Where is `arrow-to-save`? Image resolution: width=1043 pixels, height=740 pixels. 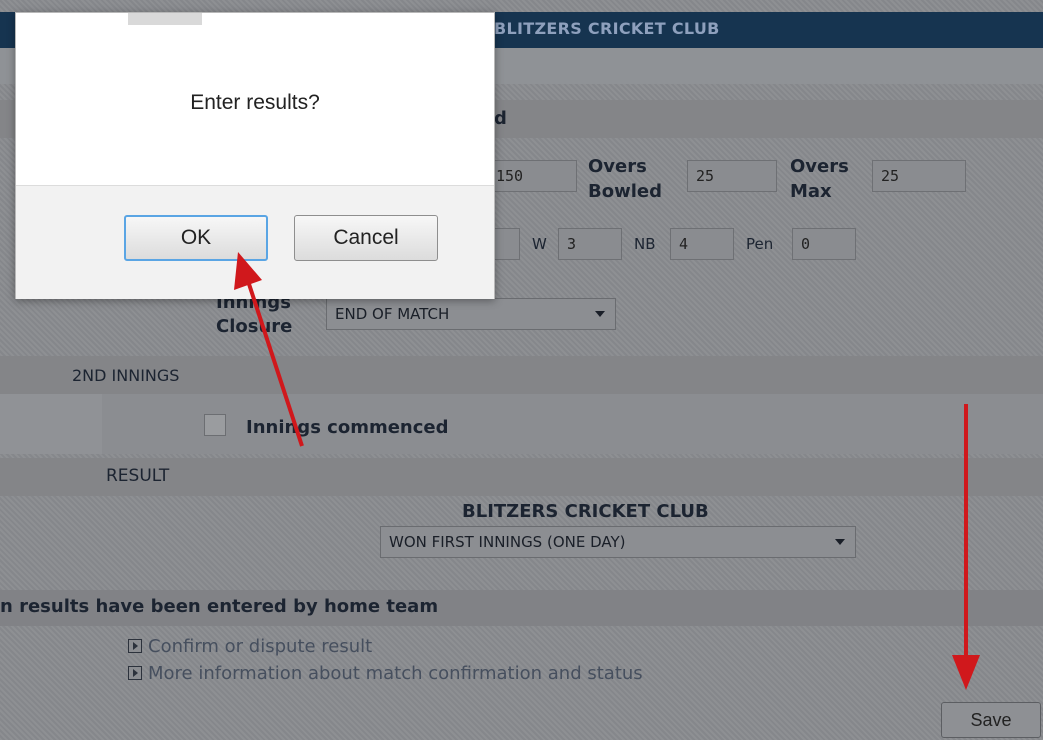
arrow-to-save is located at coordinates (966, 547).